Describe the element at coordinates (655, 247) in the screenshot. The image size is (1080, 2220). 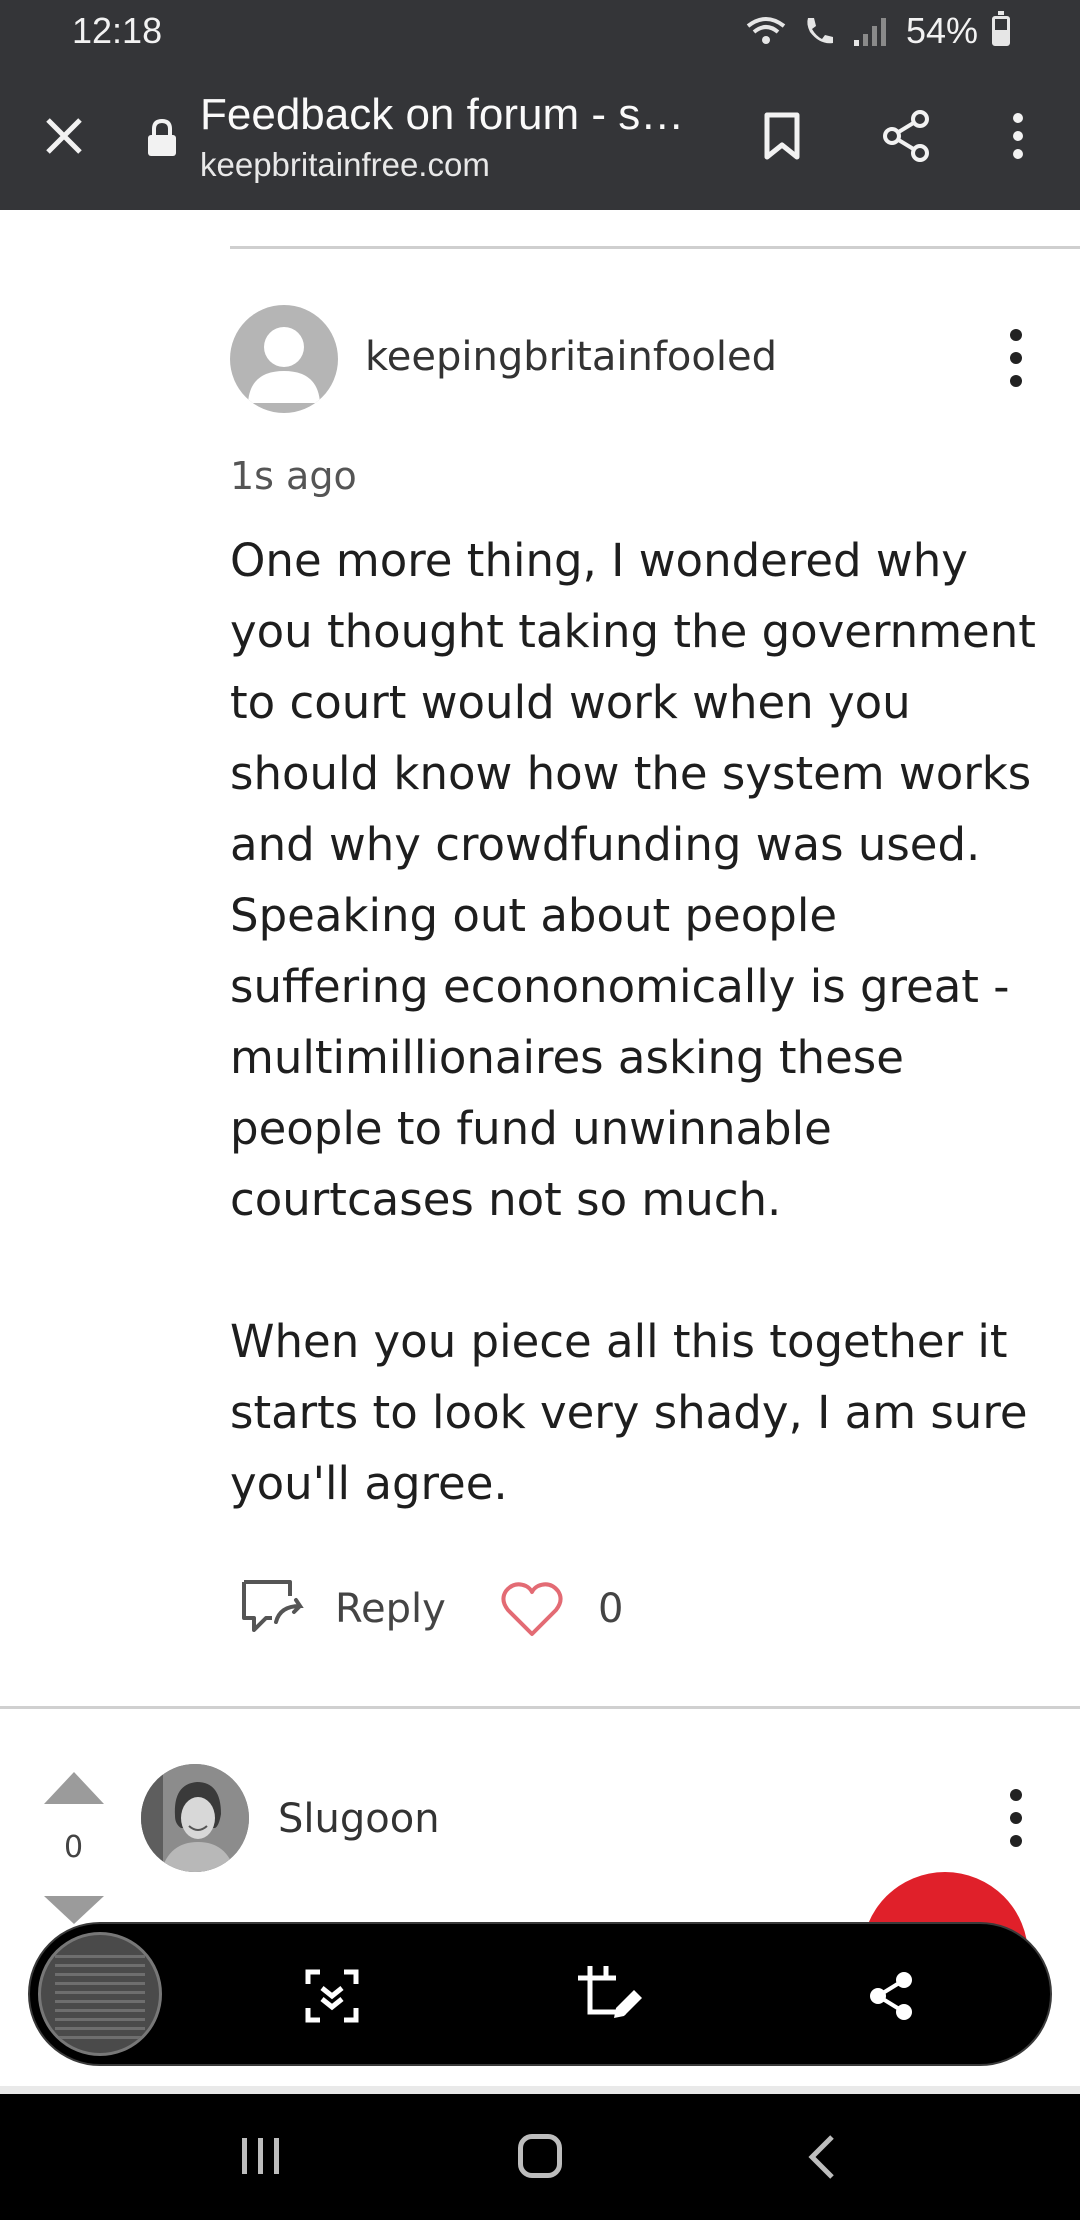
I see `thread-divider` at that location.